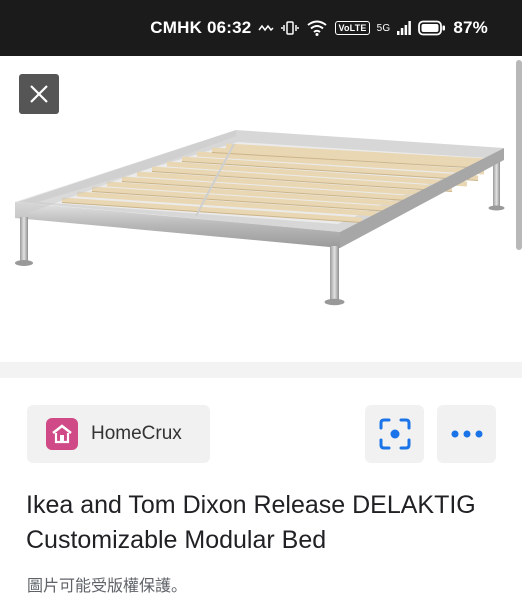  I want to click on more-options-button, so click(466, 434).